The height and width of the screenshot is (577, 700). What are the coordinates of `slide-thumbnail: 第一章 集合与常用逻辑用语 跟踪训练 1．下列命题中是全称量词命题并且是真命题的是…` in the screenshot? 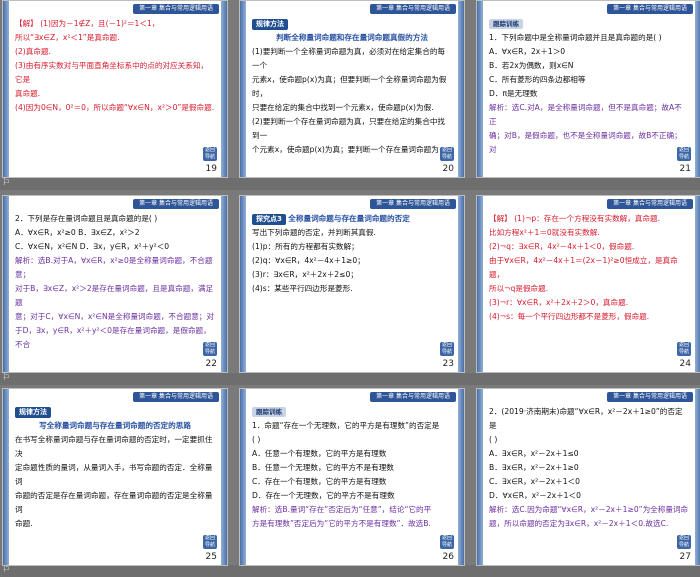 It's located at (588, 89).